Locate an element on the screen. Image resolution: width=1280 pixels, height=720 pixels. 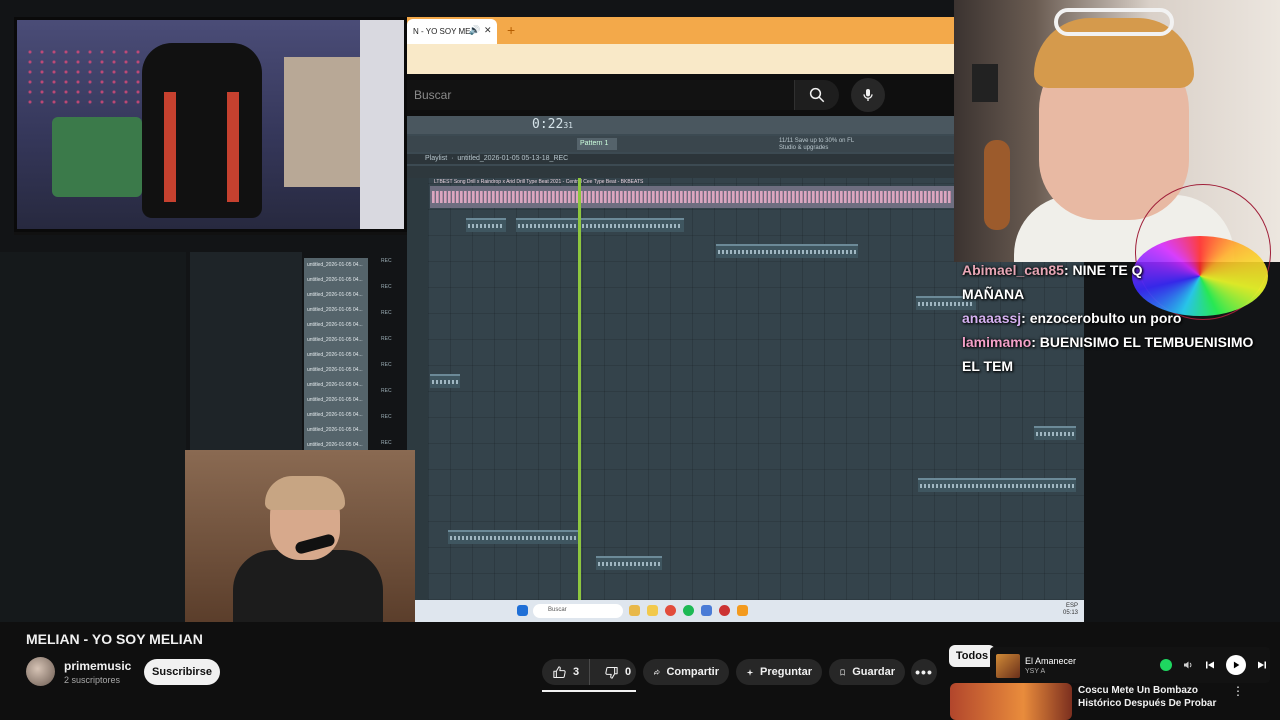
more-vertical-icon: ⋮ is located at coordinates (1238, 691).